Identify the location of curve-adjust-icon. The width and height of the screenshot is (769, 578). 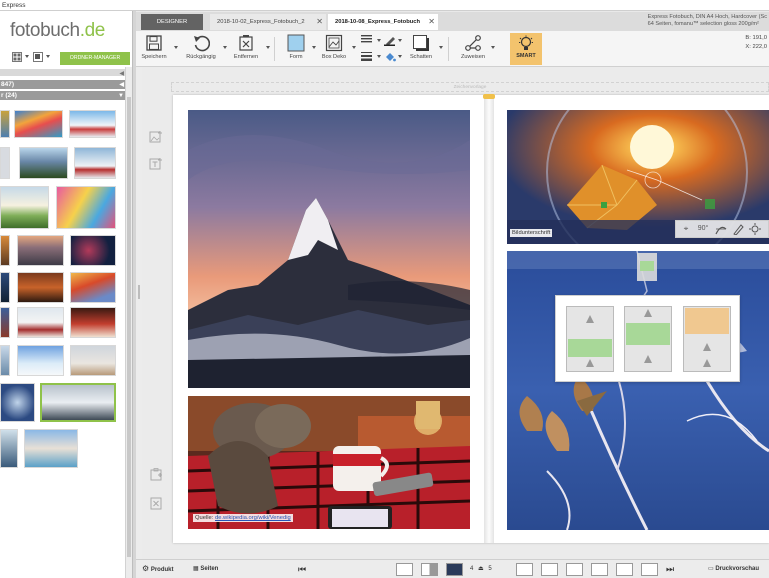
(721, 229).